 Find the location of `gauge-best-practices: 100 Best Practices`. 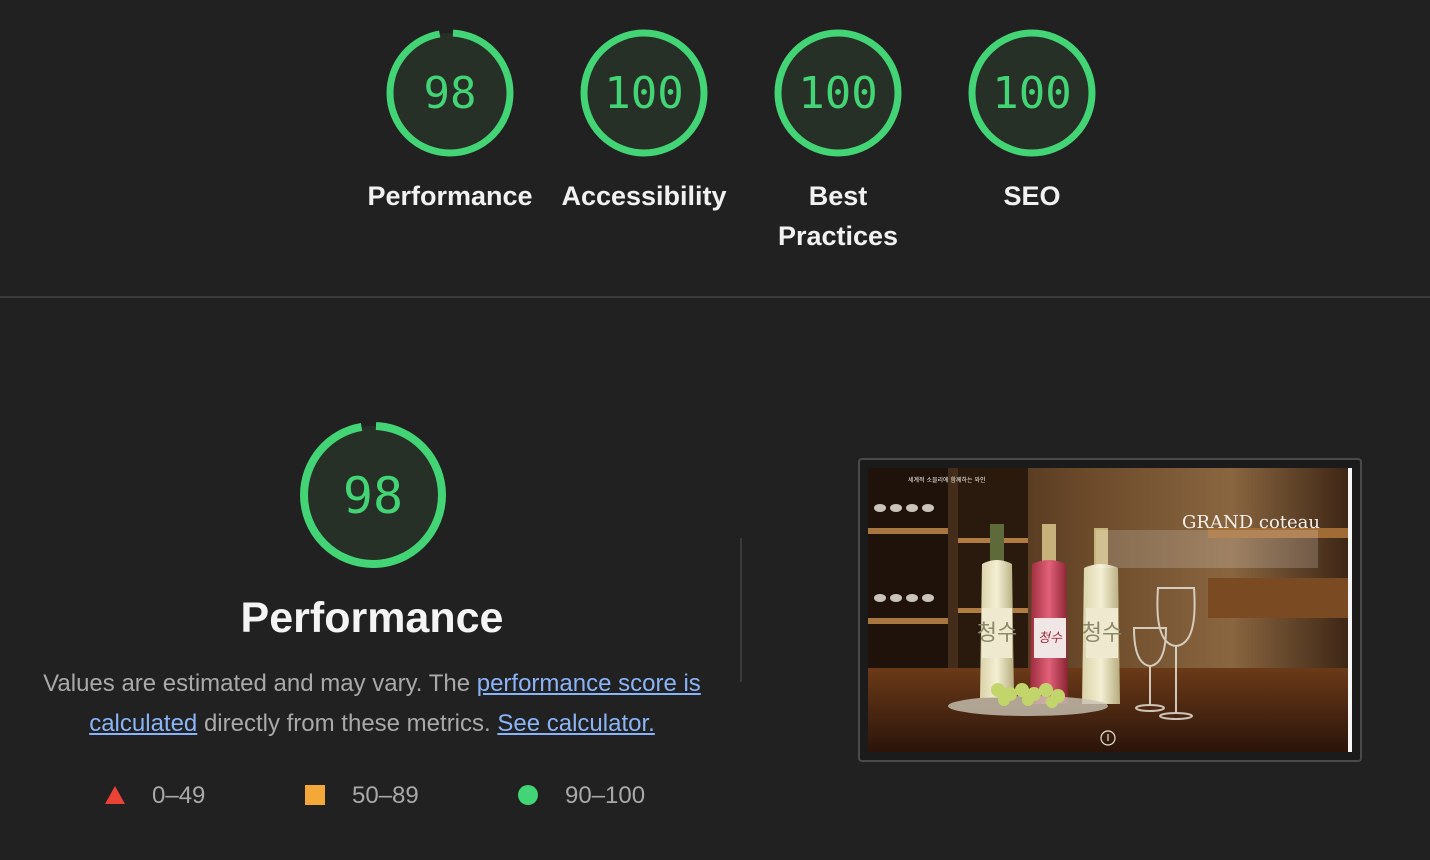

gauge-best-practices: 100 Best Practices is located at coordinates (838, 142).